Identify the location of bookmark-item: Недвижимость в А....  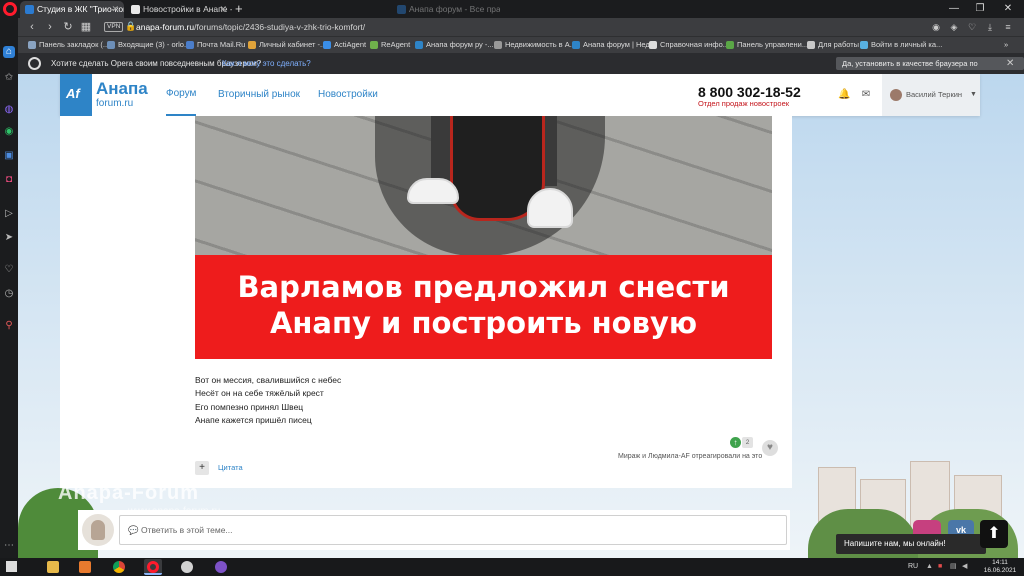
(535, 45).